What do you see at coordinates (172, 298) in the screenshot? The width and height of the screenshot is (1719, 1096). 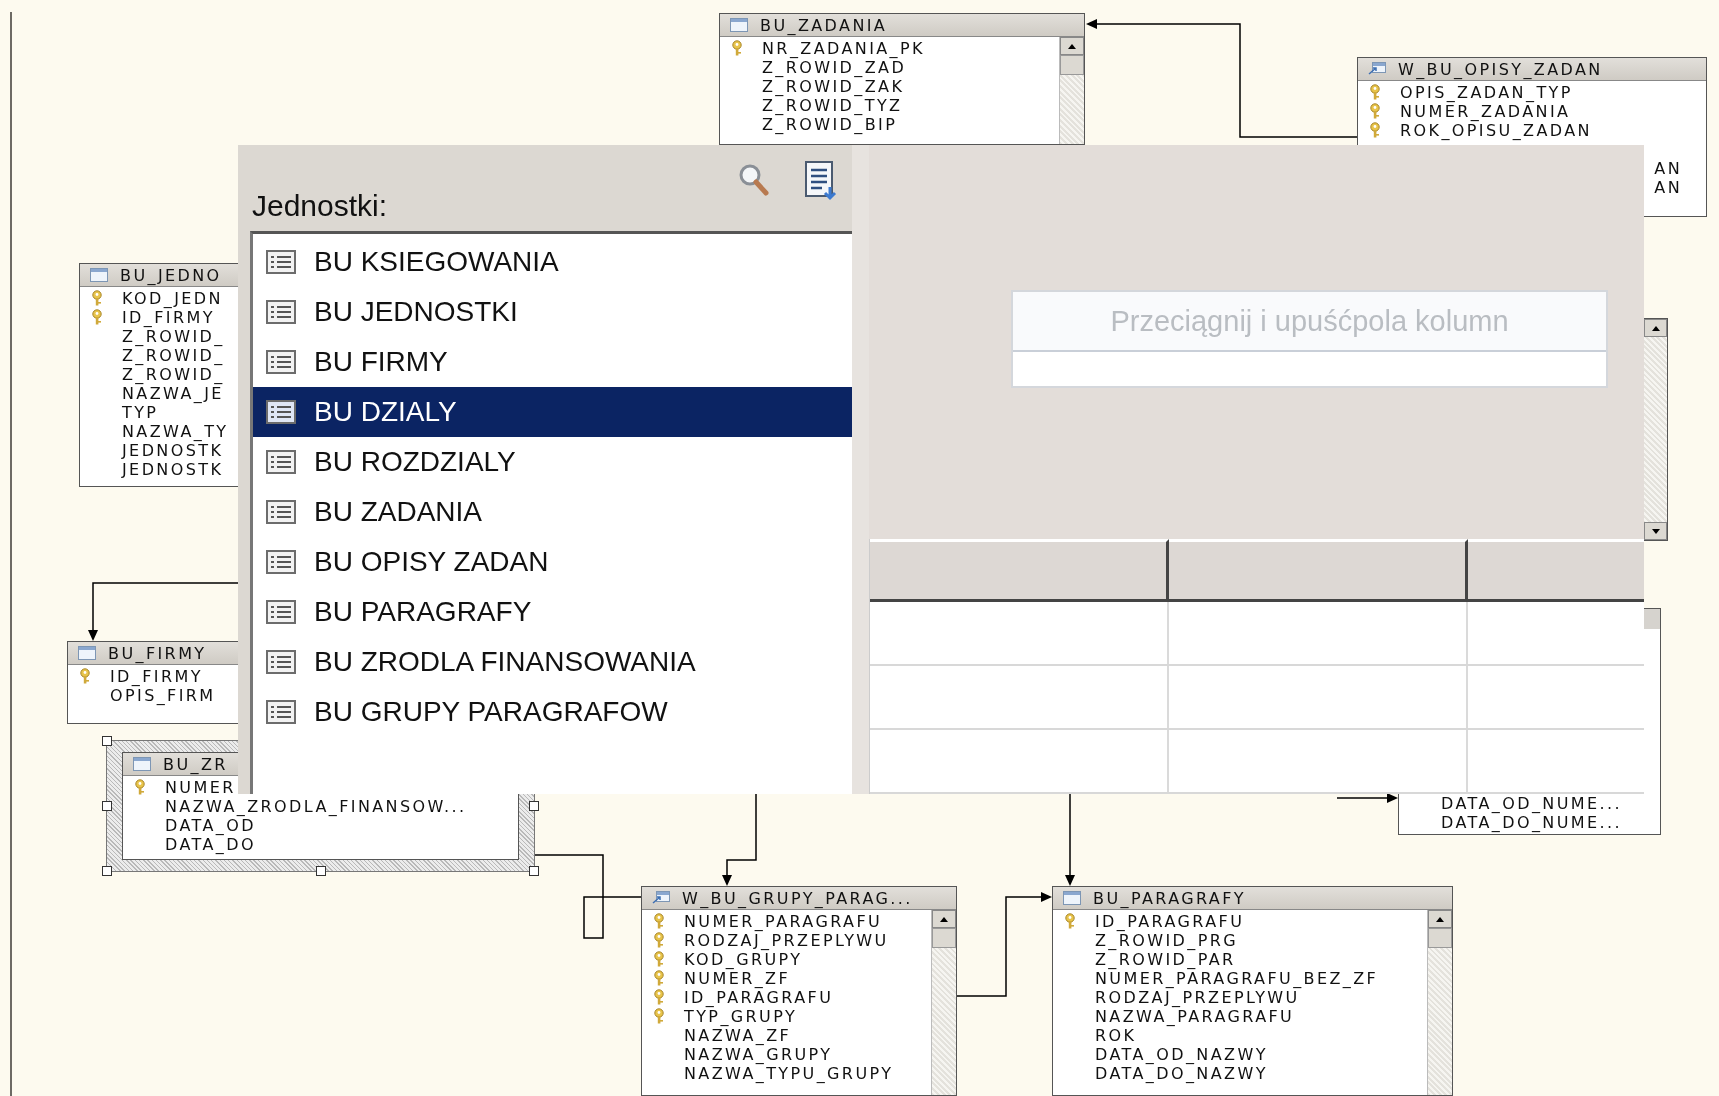 I see `column-name: KOD_JEDN` at bounding box center [172, 298].